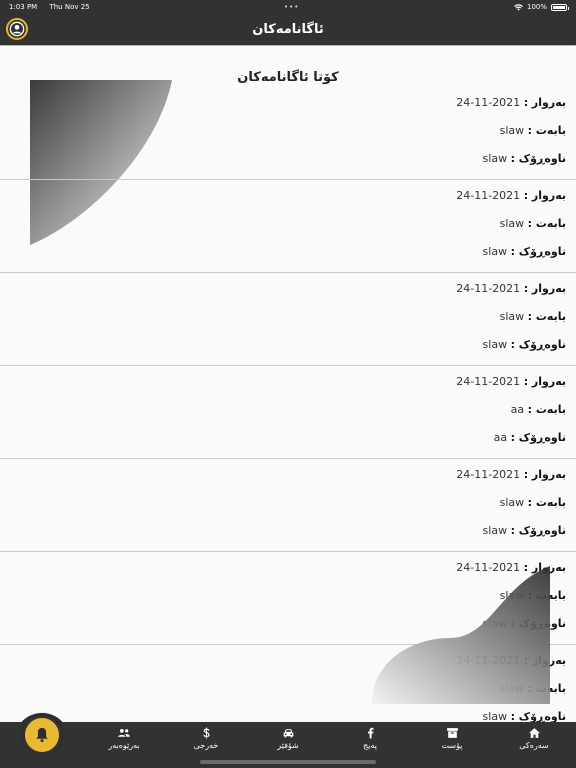  I want to click on app-header: ئاگانامەکان, so click(288, 29).